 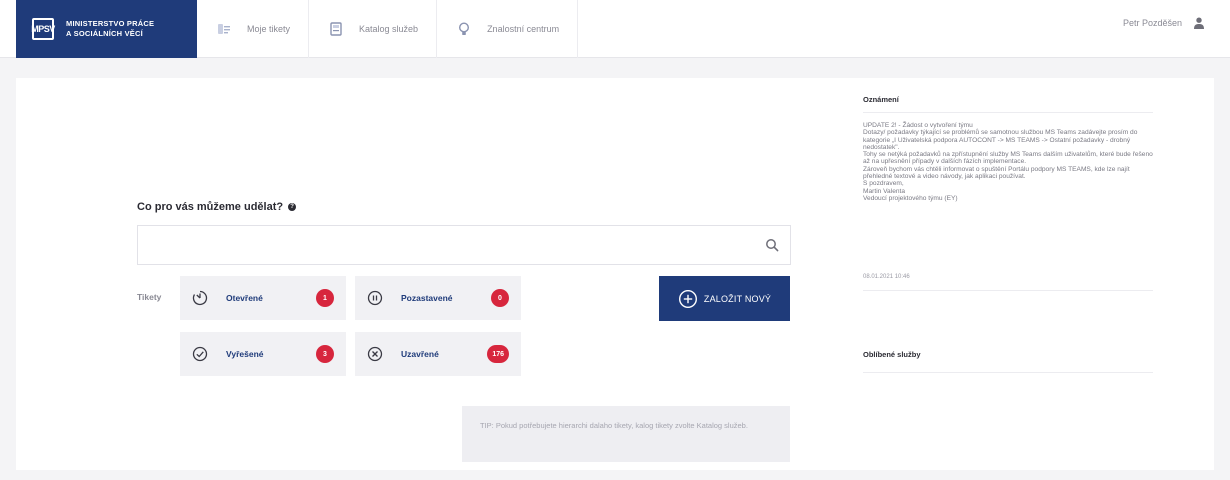 I want to click on tile-resolved: Vyřešené 3, so click(x=263, y=354).